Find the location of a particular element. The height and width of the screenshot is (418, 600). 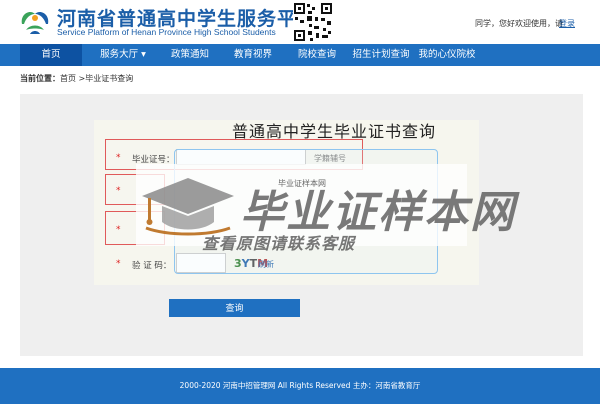

main-nav: 首页 服务大厅 ▾ 政策通知 教育视界 院校查询 招生计划查询 我的心仪院校 is located at coordinates (300, 55).